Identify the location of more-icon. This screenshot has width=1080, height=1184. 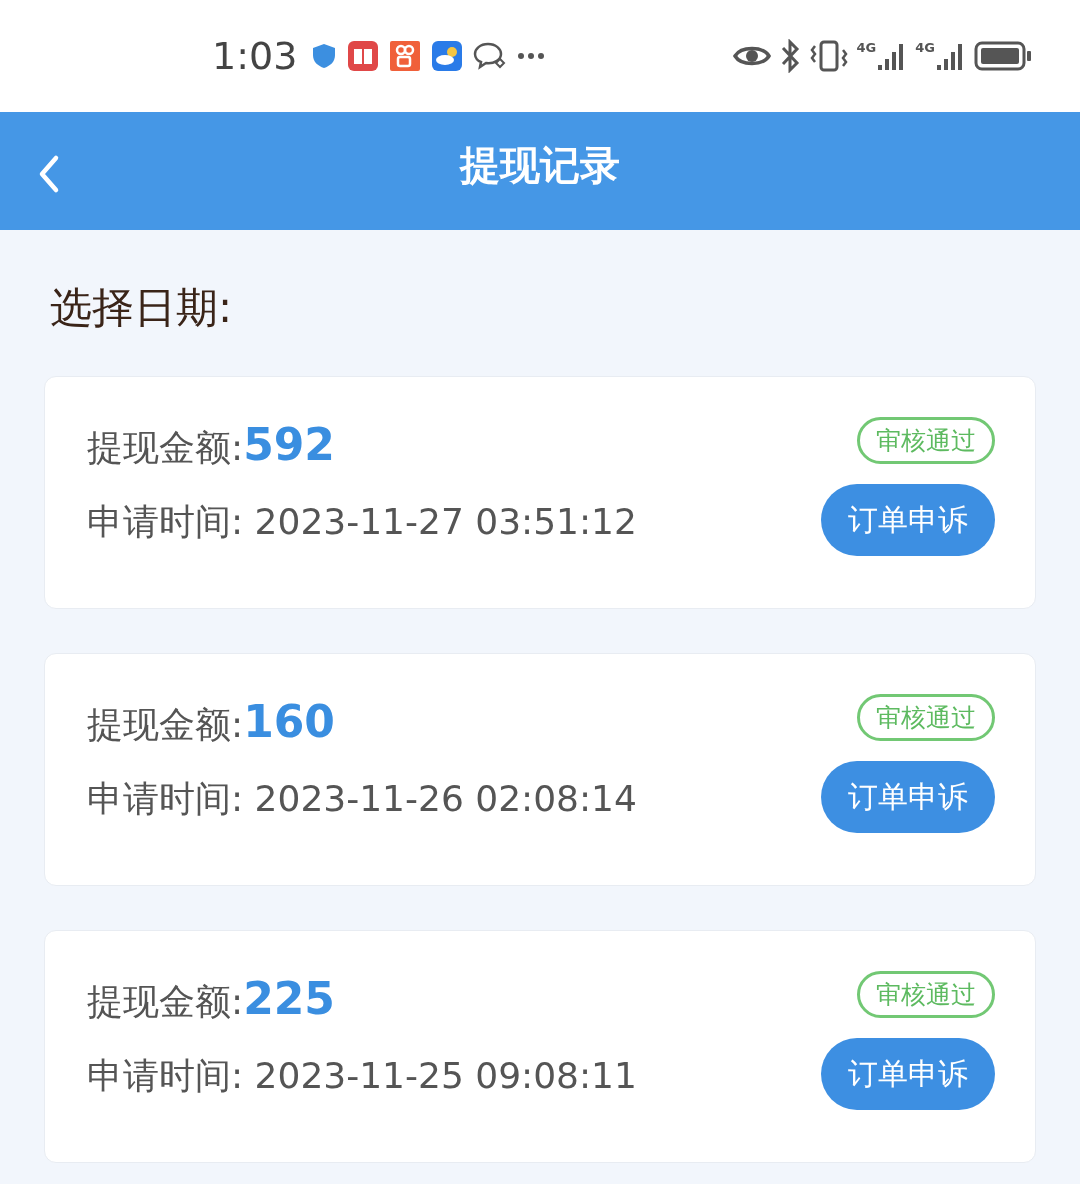
(531, 56).